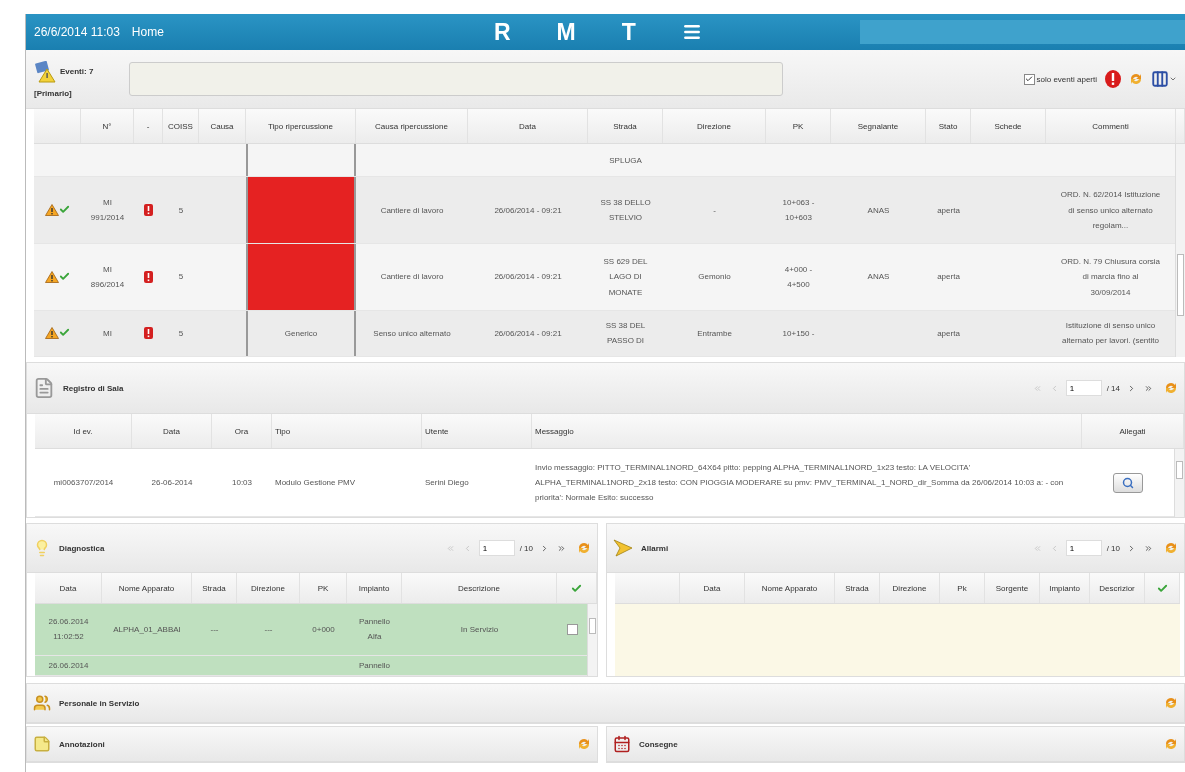  What do you see at coordinates (623, 548) in the screenshot?
I see `arrow-icon` at bounding box center [623, 548].